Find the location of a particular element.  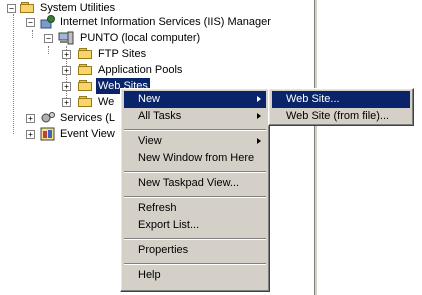

menu-item-new: New is located at coordinates (195, 99).